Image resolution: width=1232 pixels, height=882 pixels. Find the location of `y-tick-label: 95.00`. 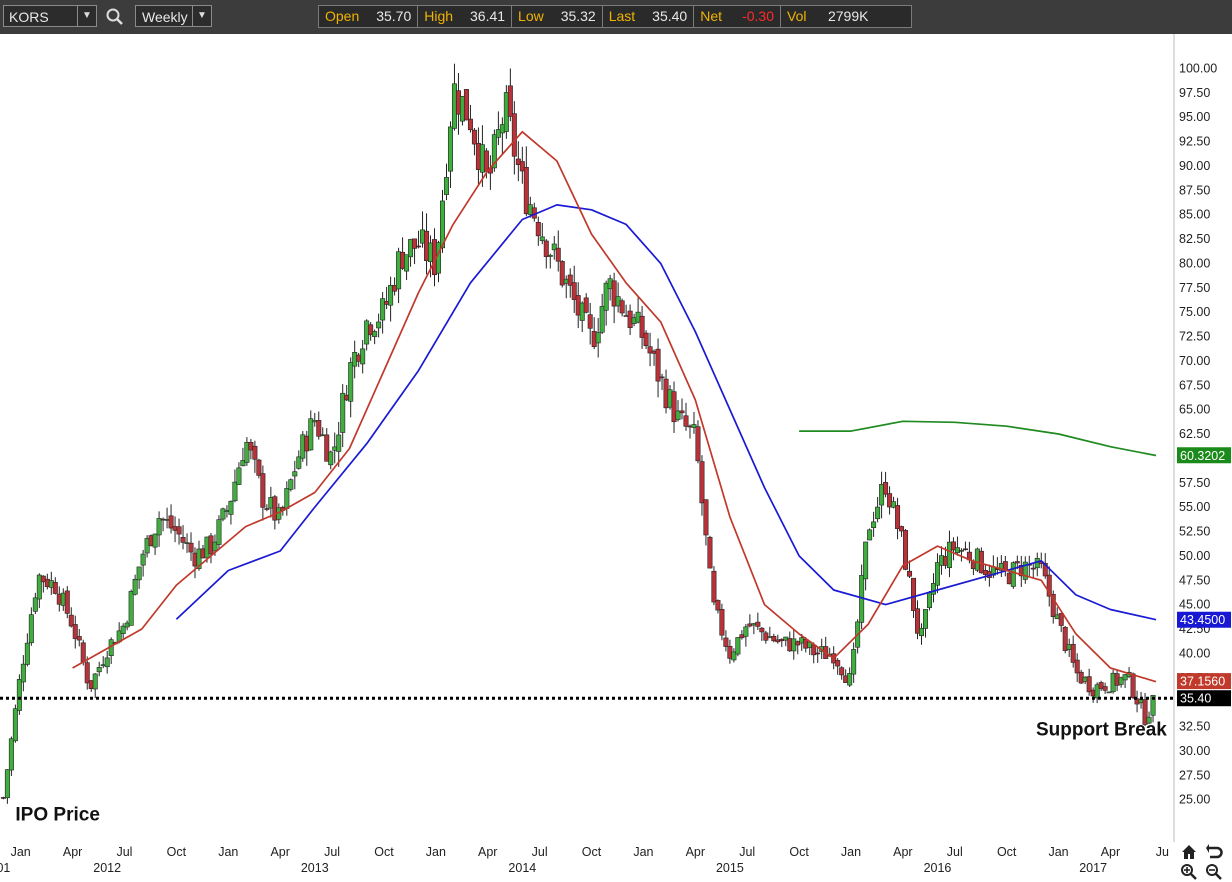

y-tick-label: 95.00 is located at coordinates (1194, 117).